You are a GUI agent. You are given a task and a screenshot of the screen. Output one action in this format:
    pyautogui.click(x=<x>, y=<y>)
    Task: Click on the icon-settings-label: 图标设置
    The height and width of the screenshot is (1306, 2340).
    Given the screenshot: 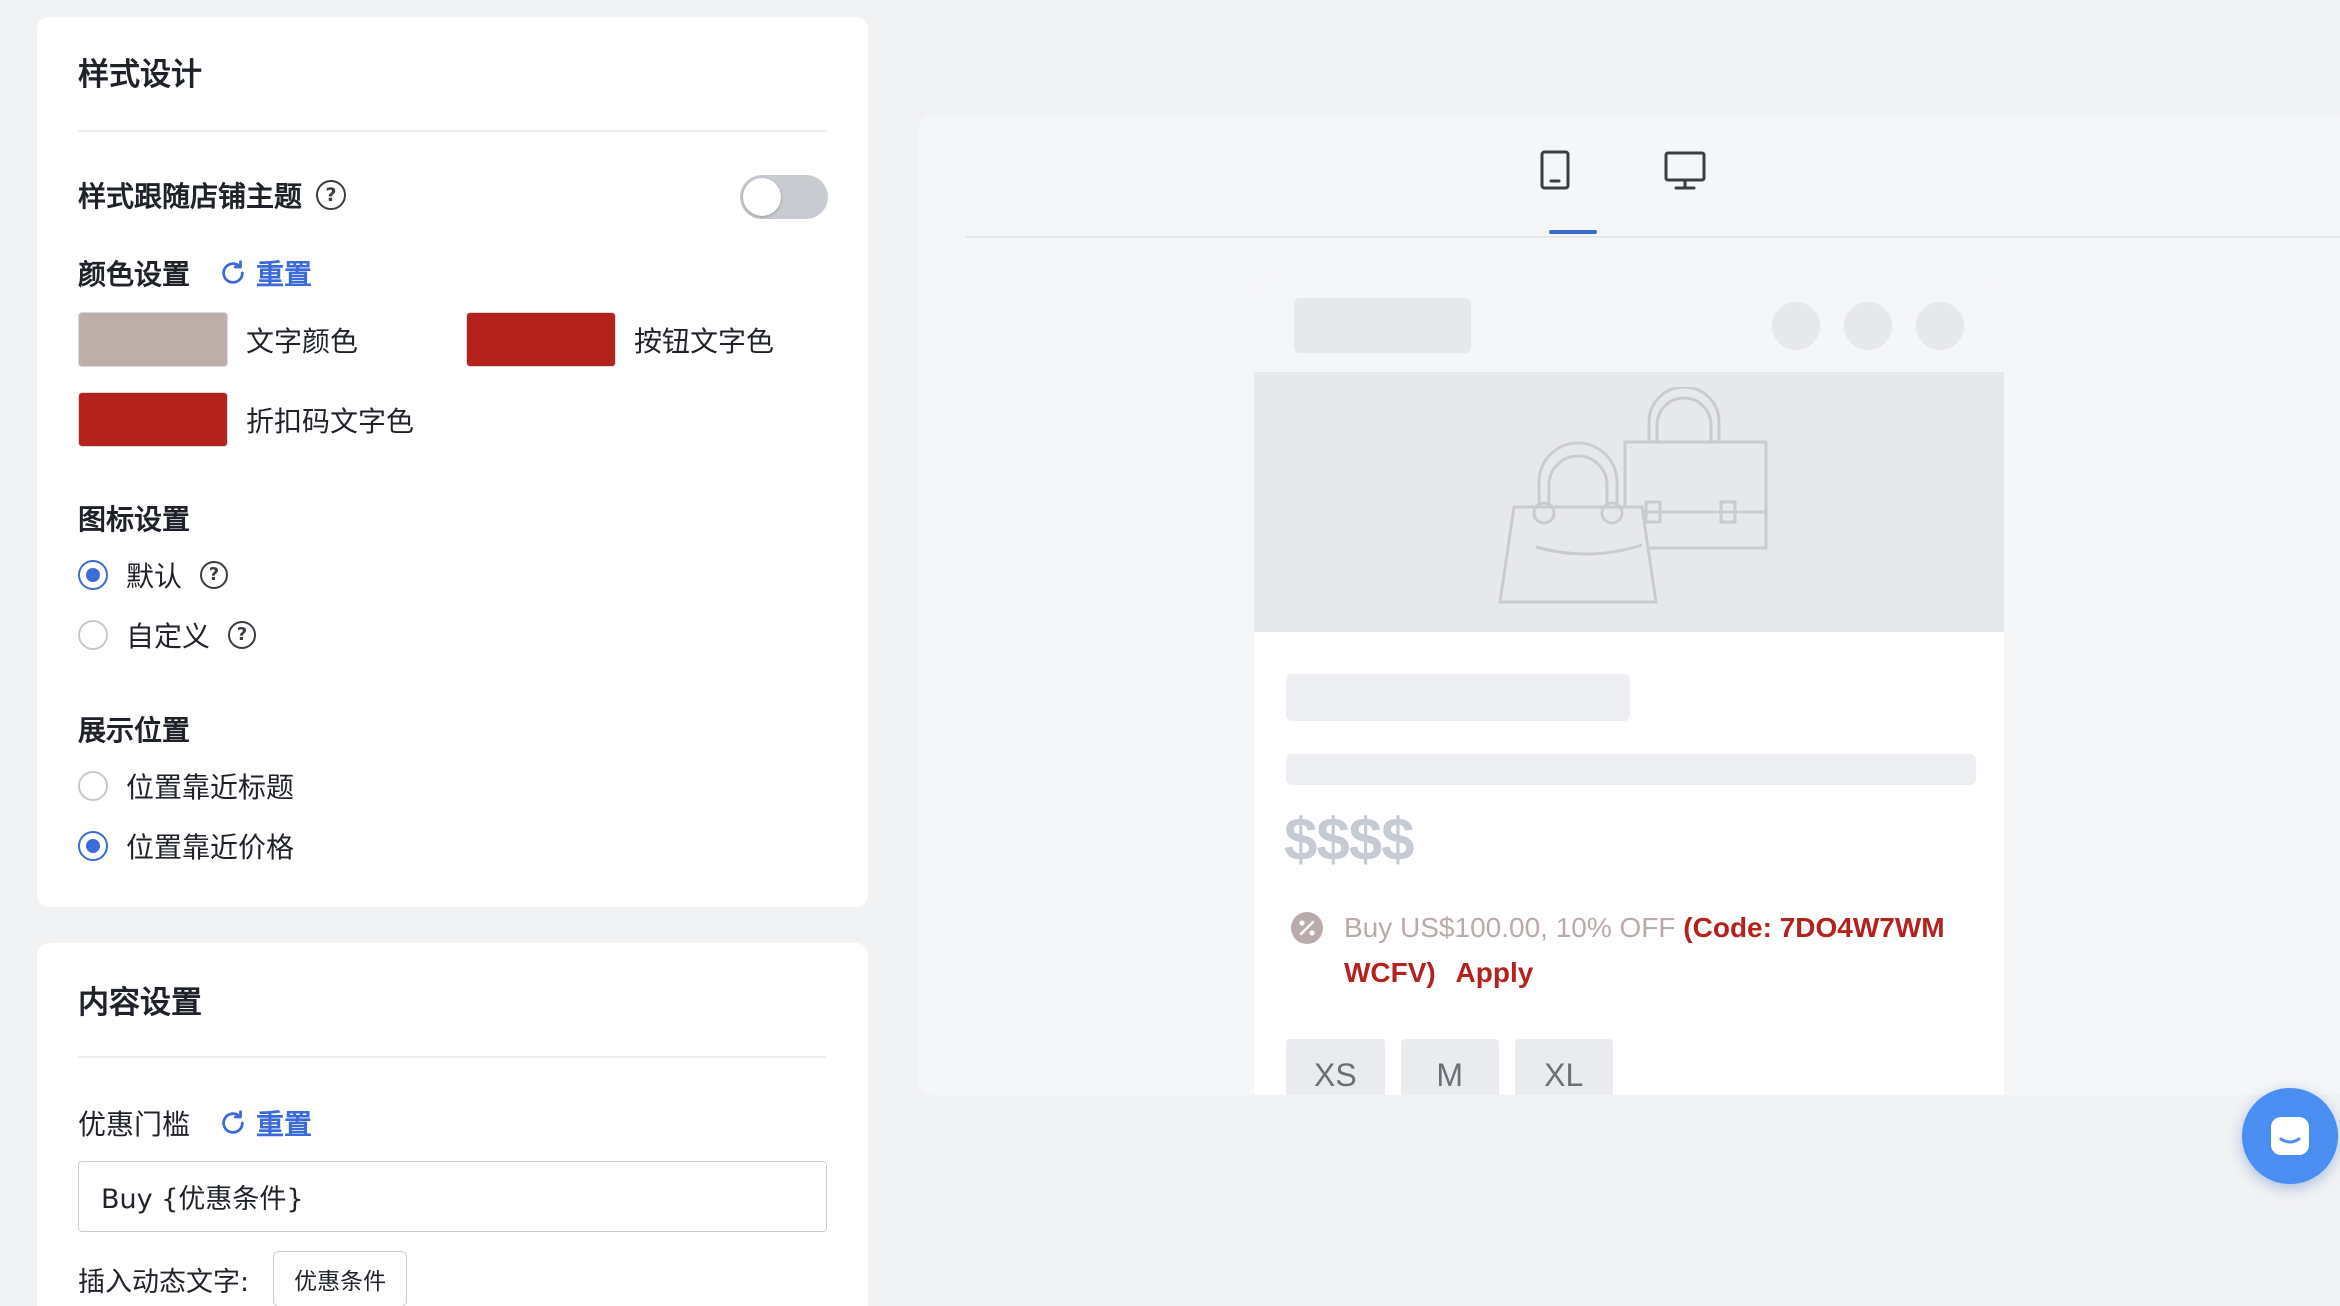 What is the action you would take?
    pyautogui.click(x=134, y=519)
    